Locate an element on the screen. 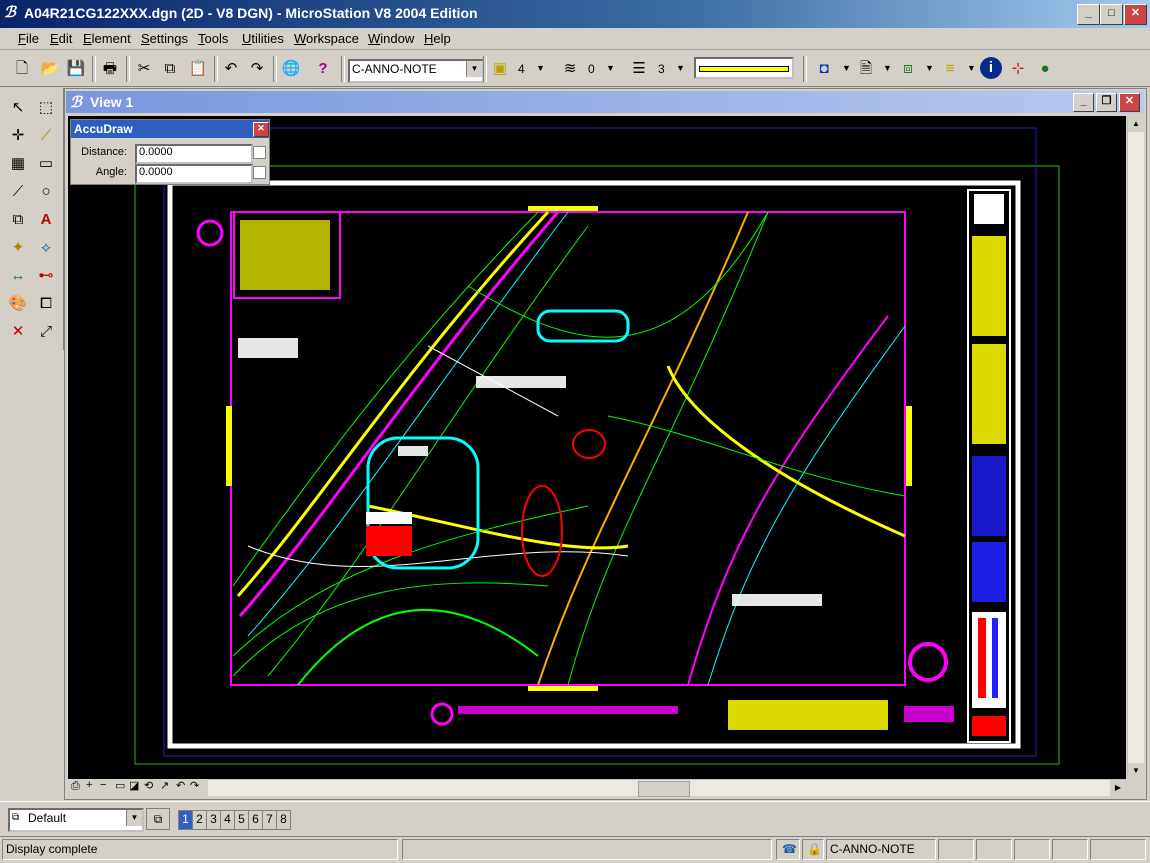 Image resolution: width=1150 pixels, height=863 pixels. lock-icon: 🔒 is located at coordinates (813, 849).